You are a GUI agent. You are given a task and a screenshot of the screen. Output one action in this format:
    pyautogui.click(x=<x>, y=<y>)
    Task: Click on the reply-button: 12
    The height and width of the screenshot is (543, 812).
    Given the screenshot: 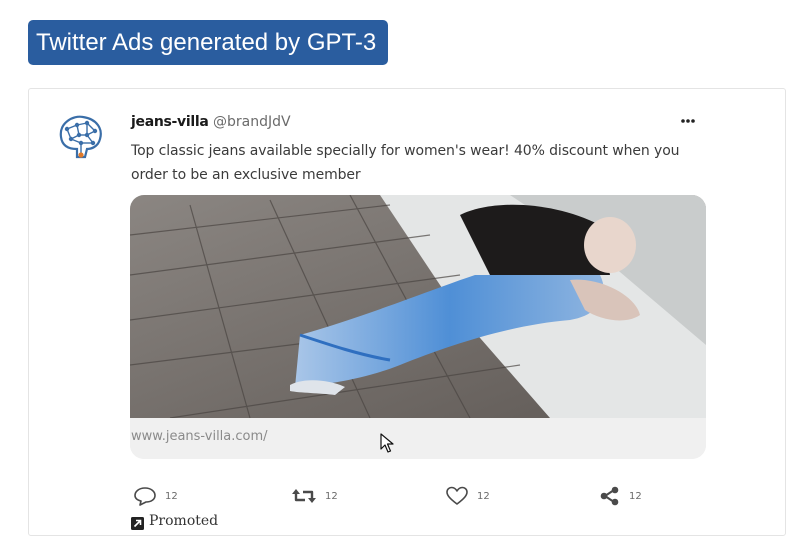 What is the action you would take?
    pyautogui.click(x=155, y=496)
    